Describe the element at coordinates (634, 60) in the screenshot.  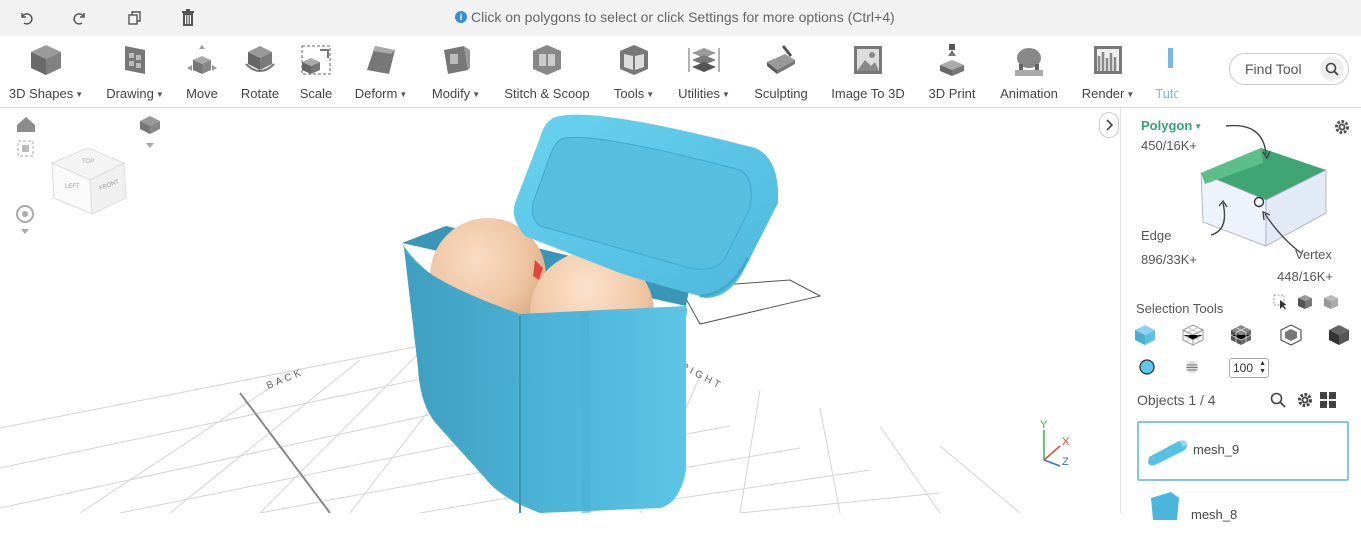
I see `tools-icon` at that location.